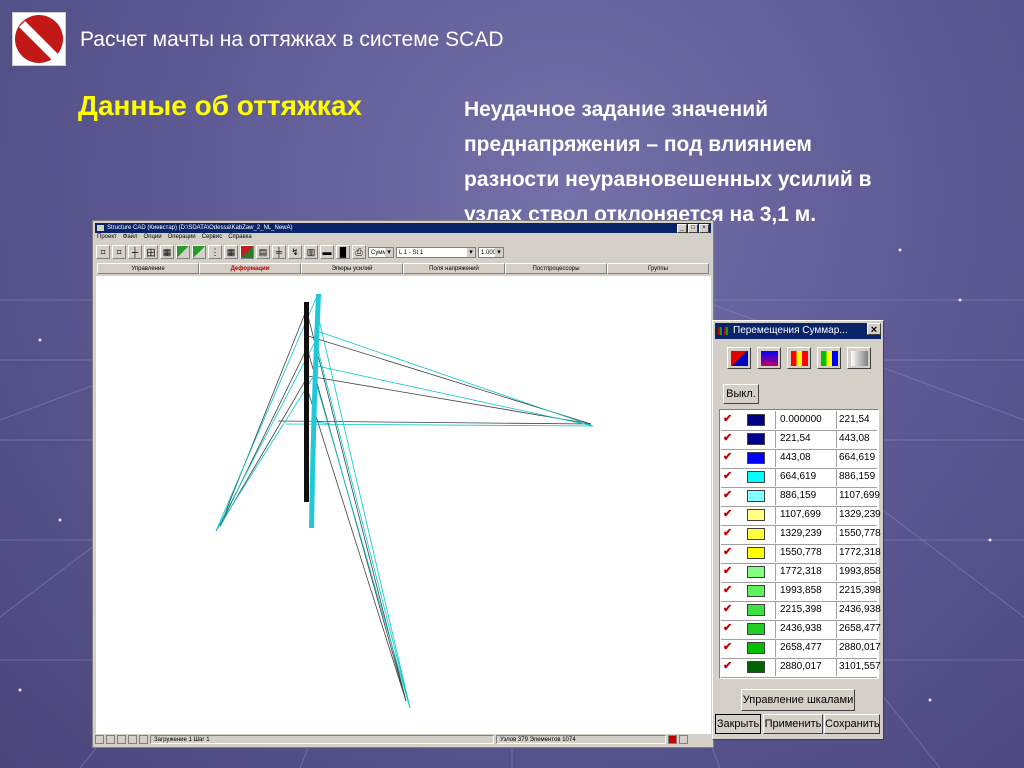 The height and width of the screenshot is (768, 1024). What do you see at coordinates (182, 237) in the screenshot?
I see `menu-operations: Операции` at bounding box center [182, 237].